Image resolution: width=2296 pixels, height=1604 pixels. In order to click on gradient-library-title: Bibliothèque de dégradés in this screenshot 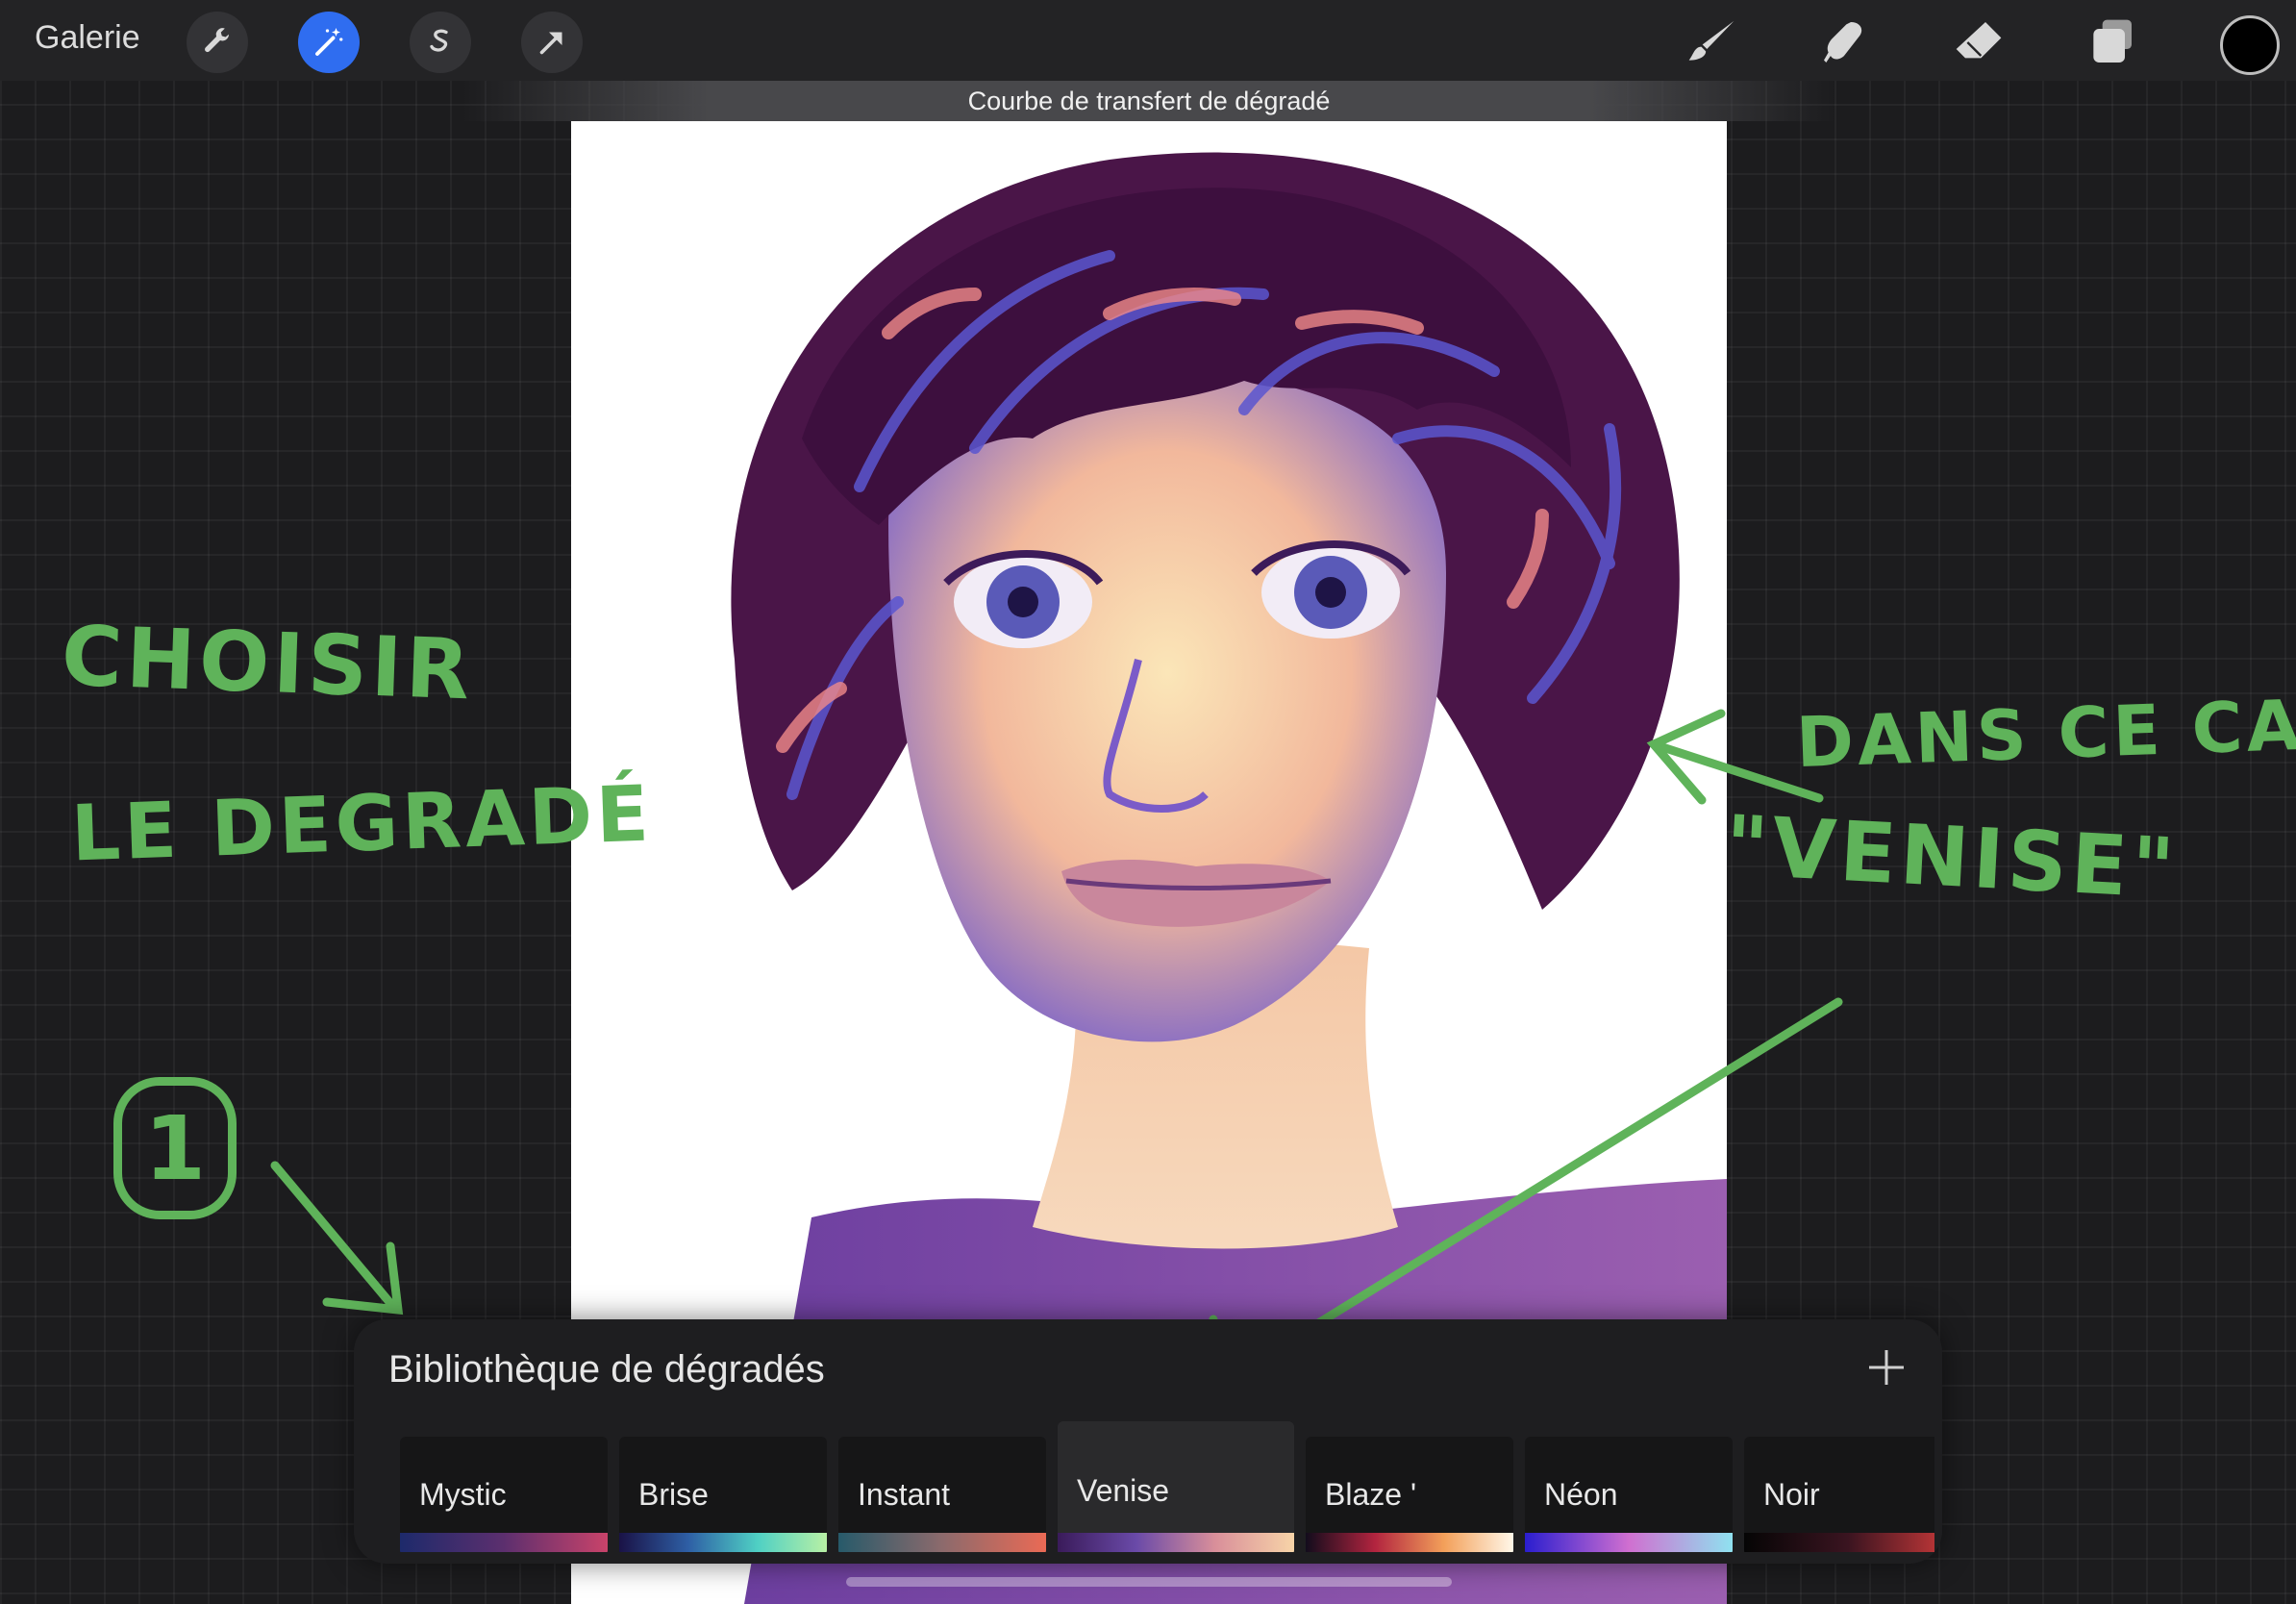, I will do `click(606, 1369)`.